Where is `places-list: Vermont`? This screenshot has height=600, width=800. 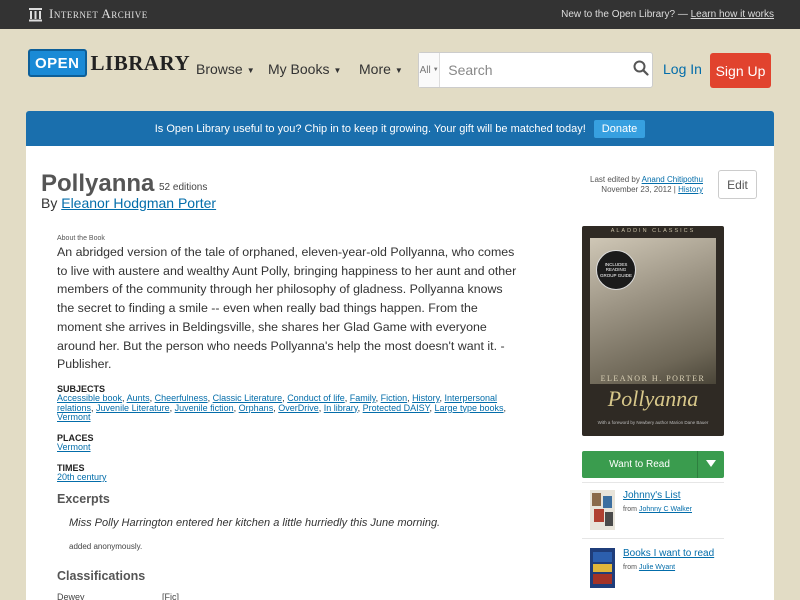
places-list: Vermont is located at coordinates (292, 447).